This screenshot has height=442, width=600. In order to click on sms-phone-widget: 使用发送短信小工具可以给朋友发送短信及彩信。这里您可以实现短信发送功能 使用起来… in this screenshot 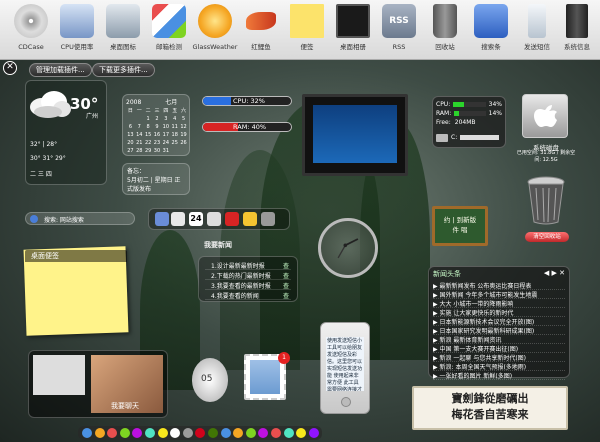, I will do `click(345, 368)`.